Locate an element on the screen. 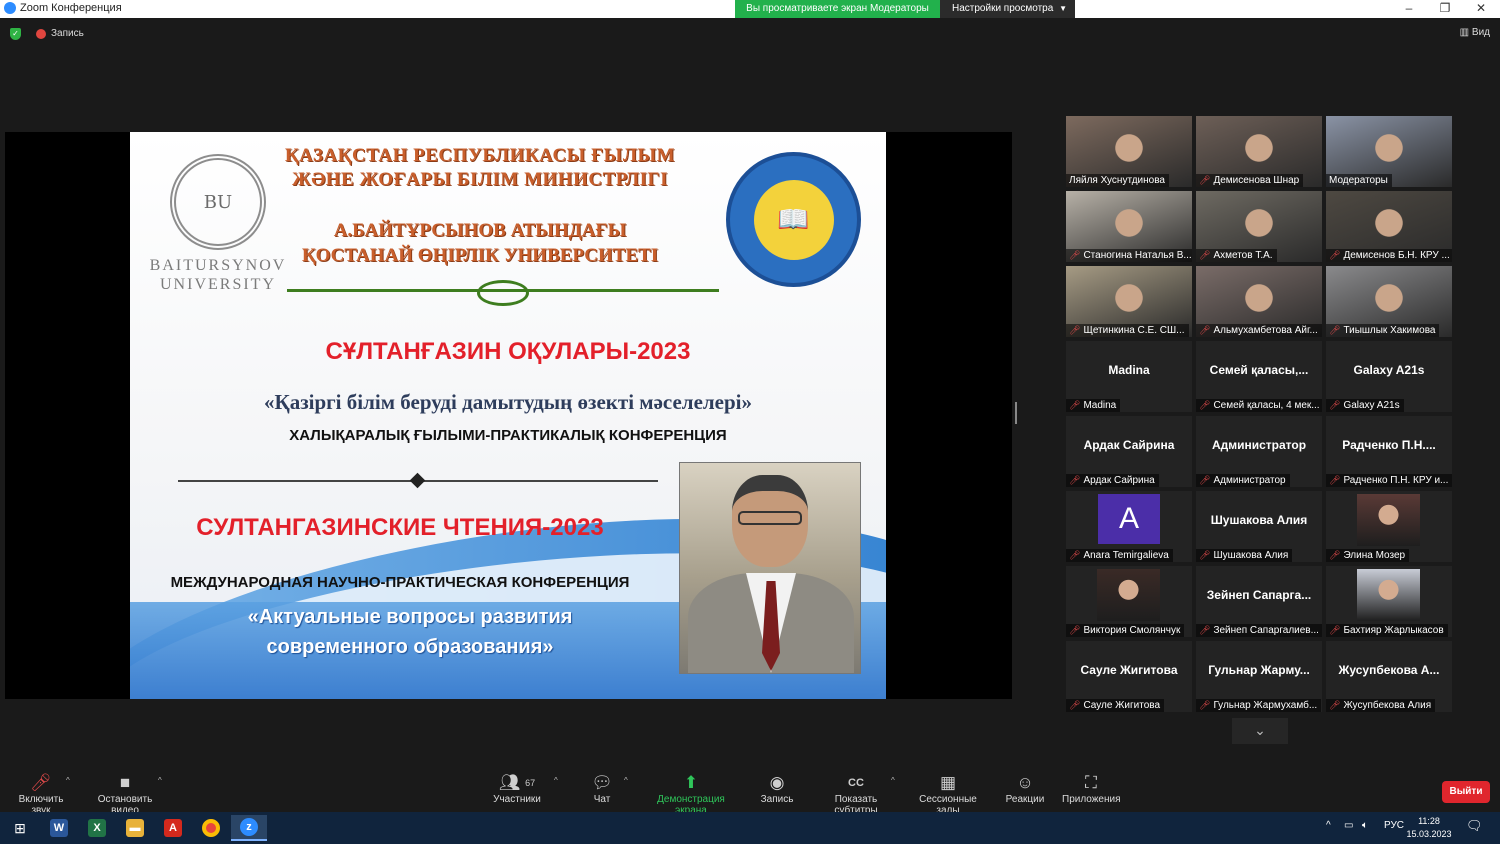 This screenshot has width=1500, height=844. participants-label: Участники is located at coordinates (517, 799).